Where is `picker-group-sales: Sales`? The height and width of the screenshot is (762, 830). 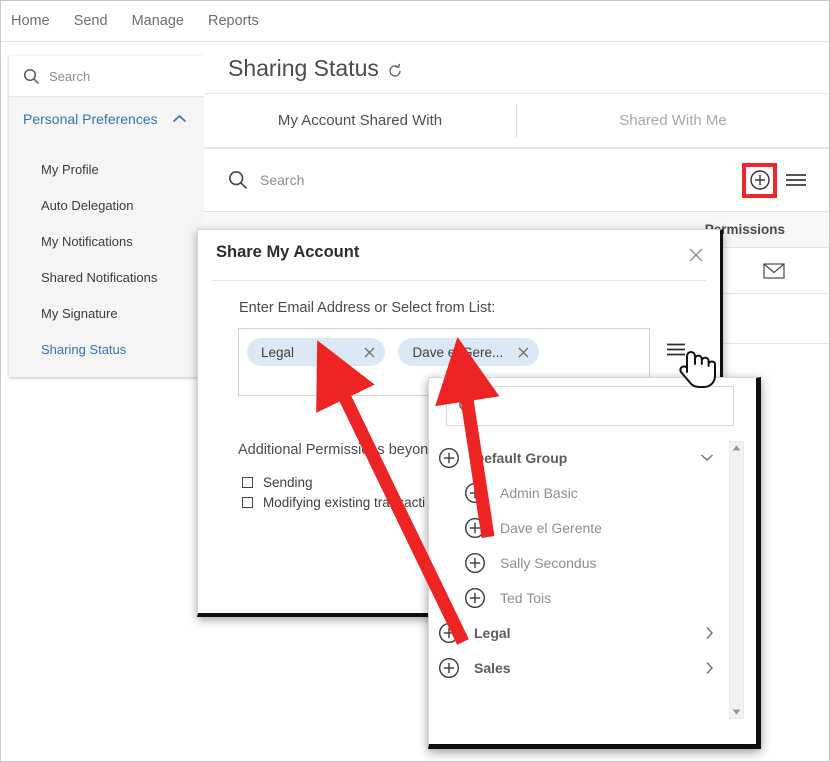 picker-group-sales: Sales is located at coordinates (583, 667).